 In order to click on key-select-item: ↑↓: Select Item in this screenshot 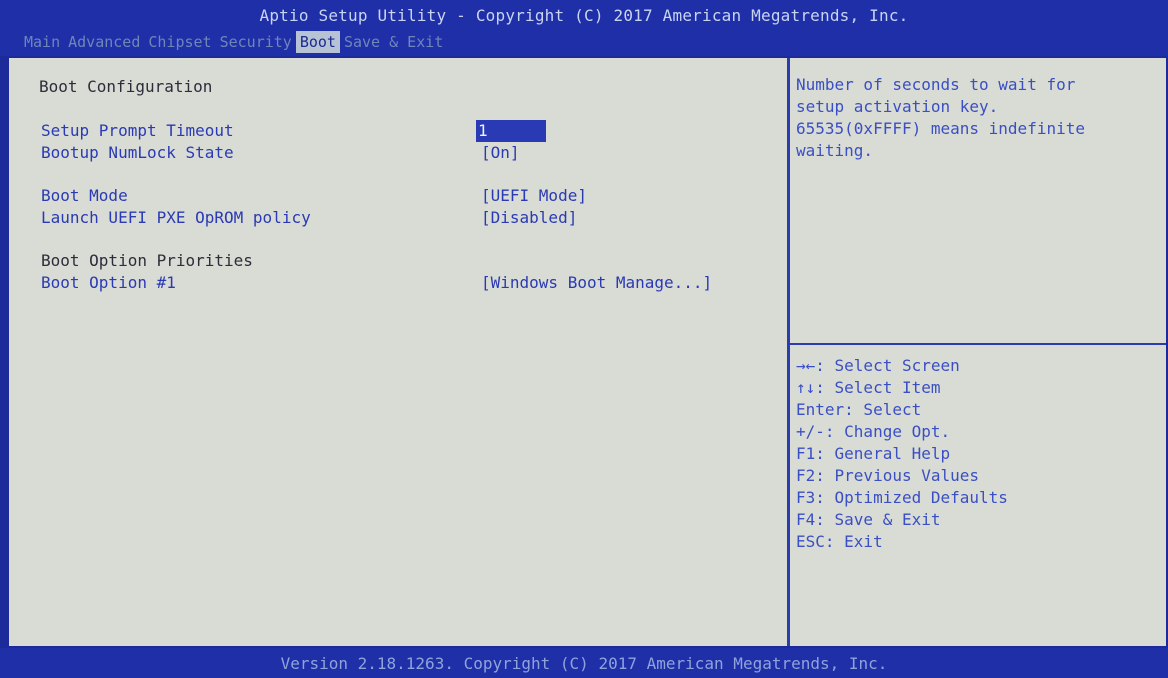, I will do `click(868, 387)`.